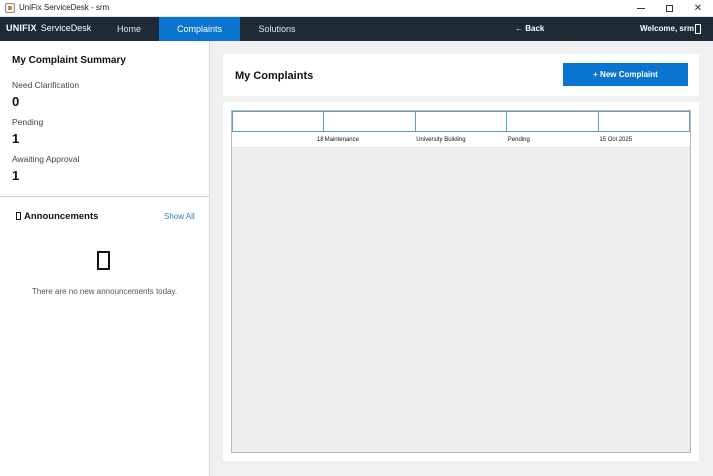 The image size is (713, 476). What do you see at coordinates (320, 139) in the screenshot?
I see `cell-id: 18` at bounding box center [320, 139].